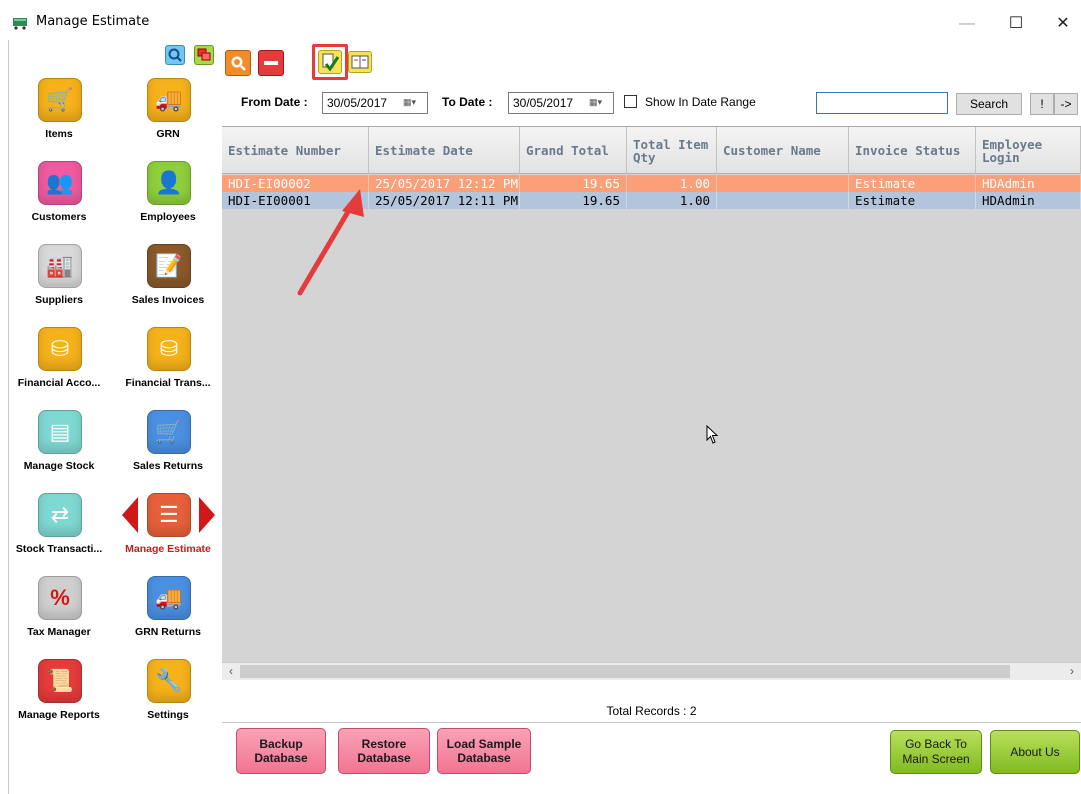  What do you see at coordinates (295, 183) in the screenshot?
I see `cell-estimate-number: HDI-EI00002` at bounding box center [295, 183].